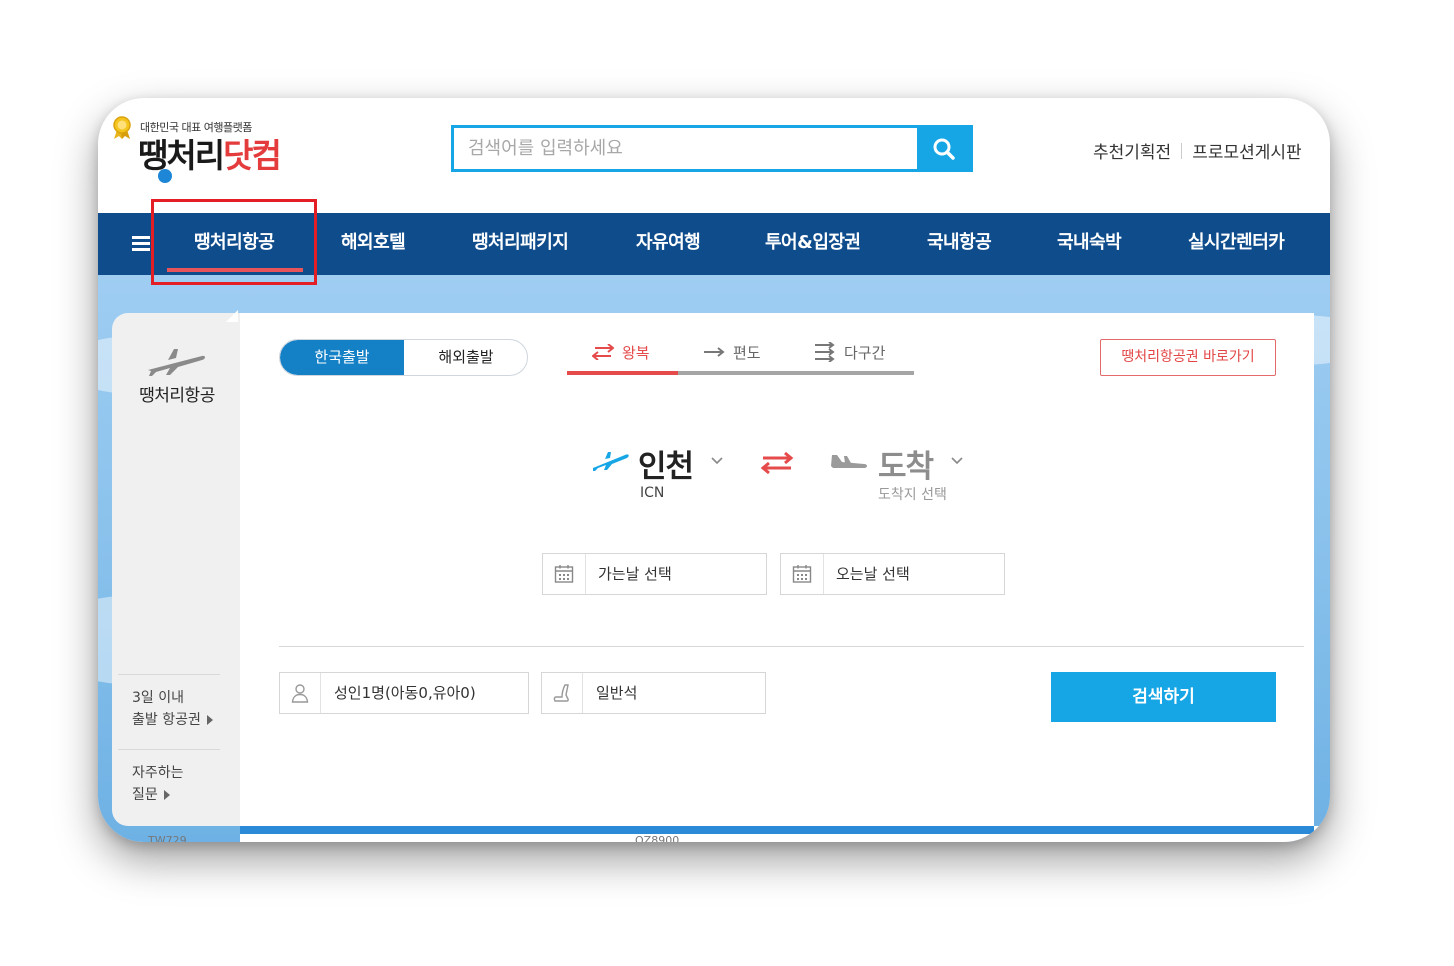 The width and height of the screenshot is (1454, 966). Describe the element at coordinates (777, 463) in the screenshot. I see `swap-route-icon` at that location.